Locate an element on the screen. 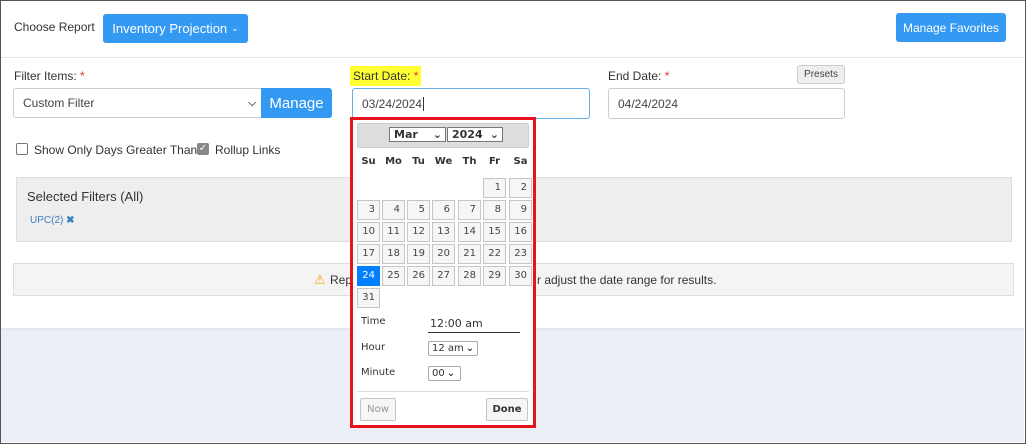 The width and height of the screenshot is (1026, 444). start-date-value: 03/24/2024 is located at coordinates (392, 103).